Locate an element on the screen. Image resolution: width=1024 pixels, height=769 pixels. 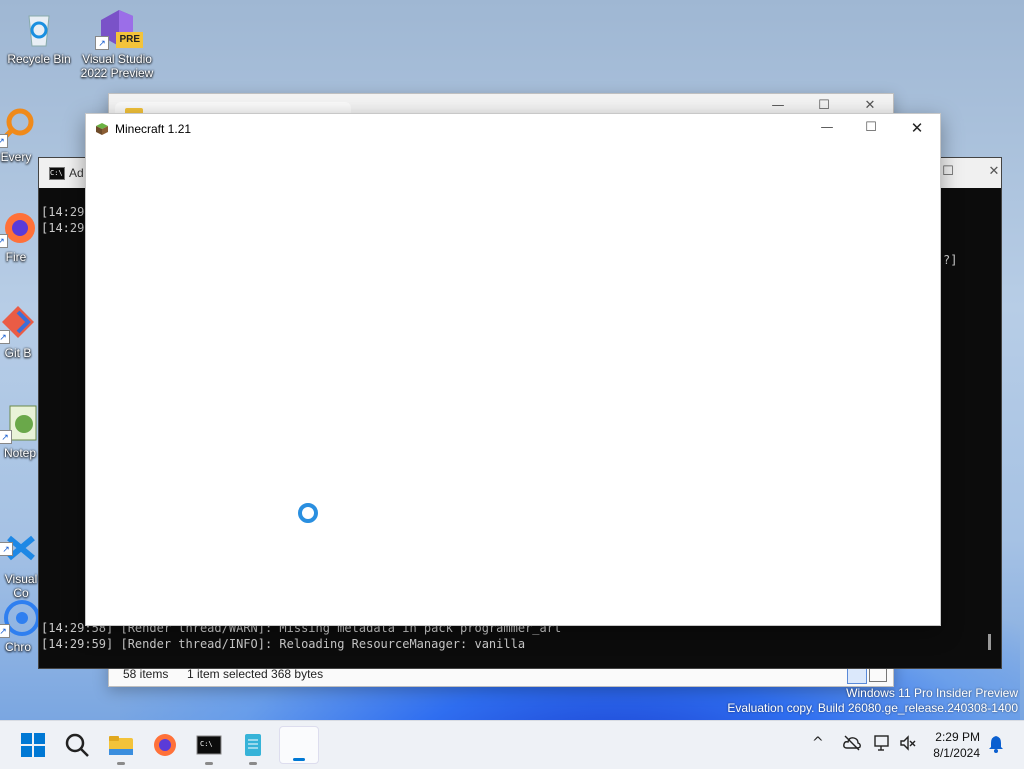
minecraft-maximize-button: ☐ is located at coordinates (871, 128).